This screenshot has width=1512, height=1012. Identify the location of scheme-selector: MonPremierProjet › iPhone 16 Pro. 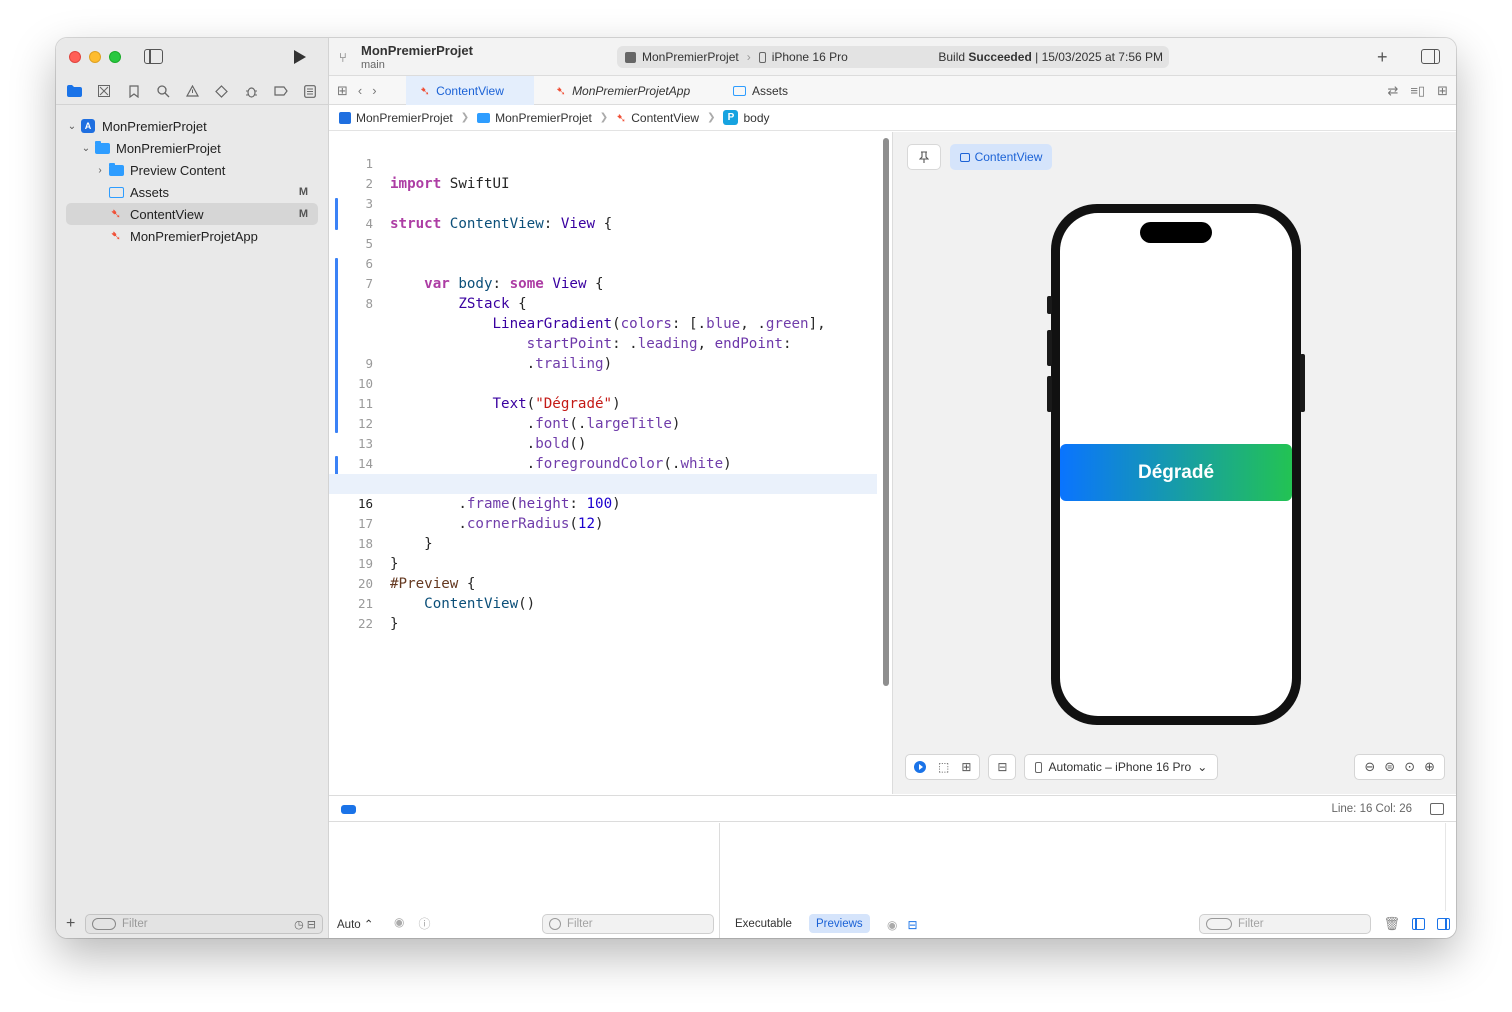
(736, 57).